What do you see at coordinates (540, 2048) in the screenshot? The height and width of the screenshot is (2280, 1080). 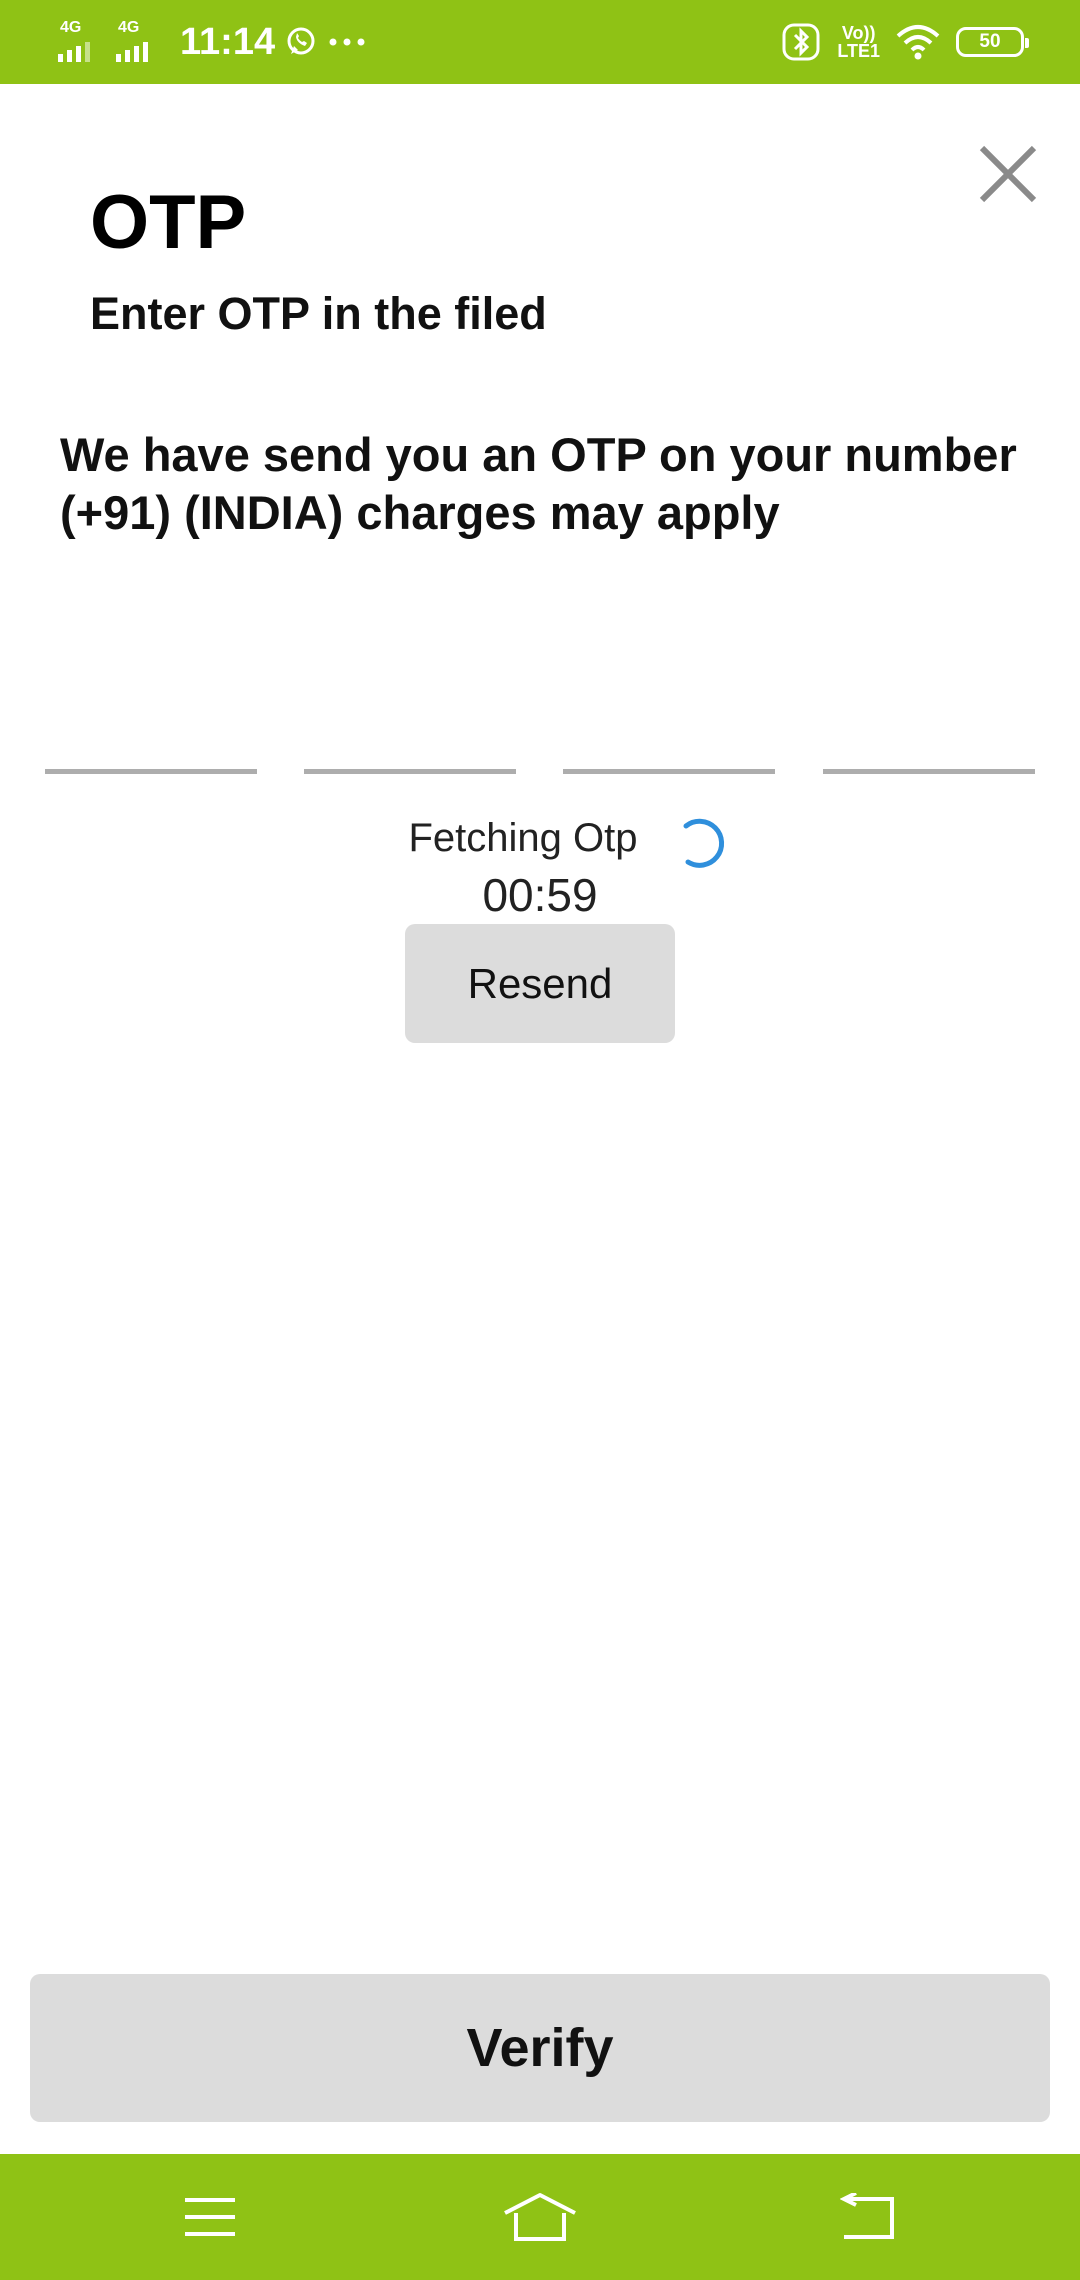 I see `verify-button: Verify` at bounding box center [540, 2048].